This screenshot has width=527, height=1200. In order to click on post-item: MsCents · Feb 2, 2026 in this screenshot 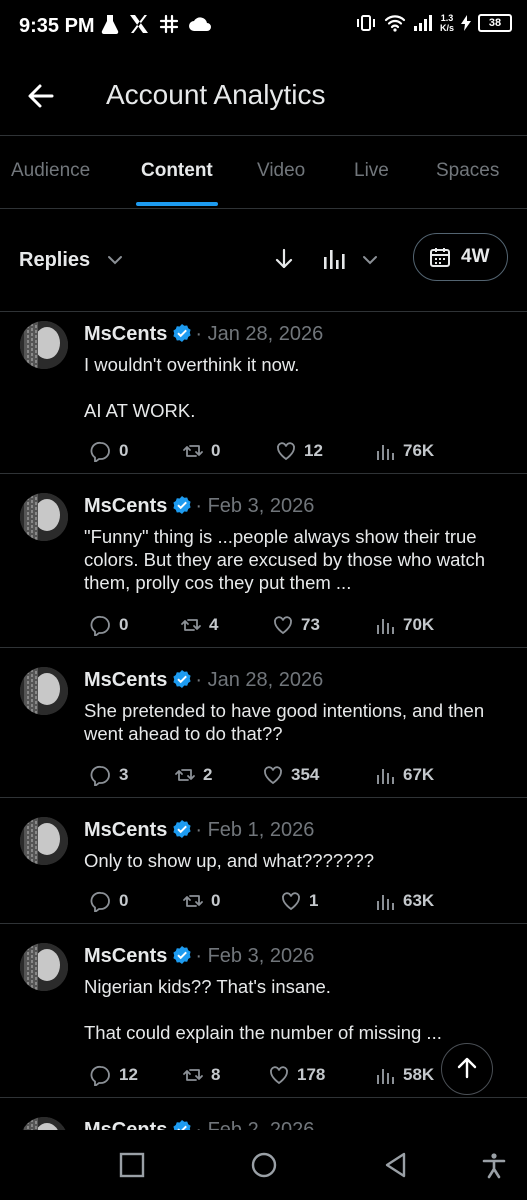, I will do `click(263, 1114)`.